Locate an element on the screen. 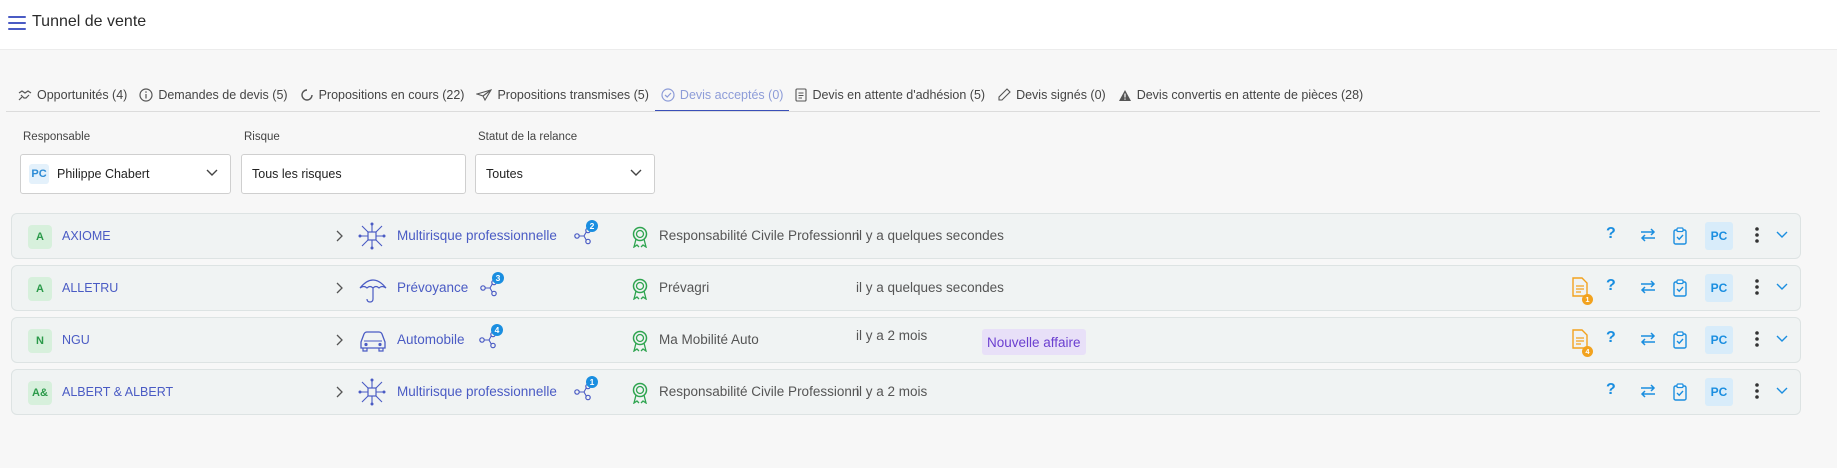  share-nodes-icon: 2 is located at coordinates (586, 235).